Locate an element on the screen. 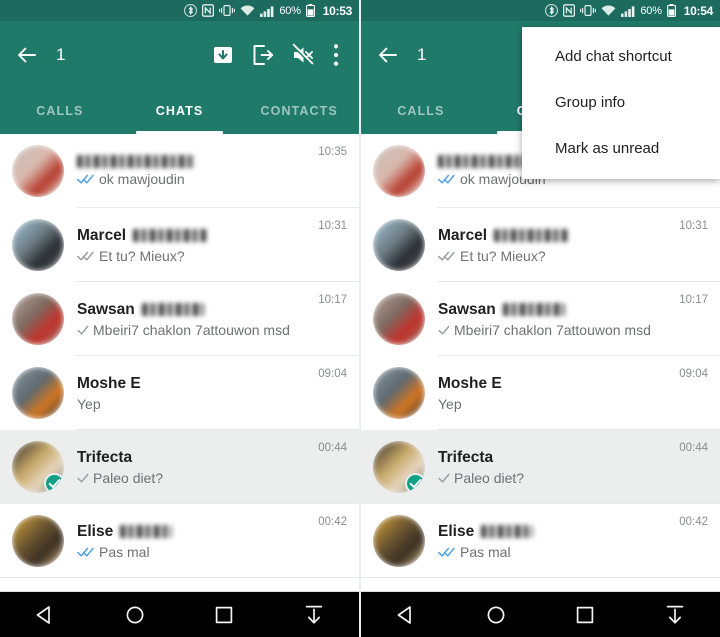 This screenshot has height=637, width=720. chat-message-line: ok mawjoudin is located at coordinates (193, 179).